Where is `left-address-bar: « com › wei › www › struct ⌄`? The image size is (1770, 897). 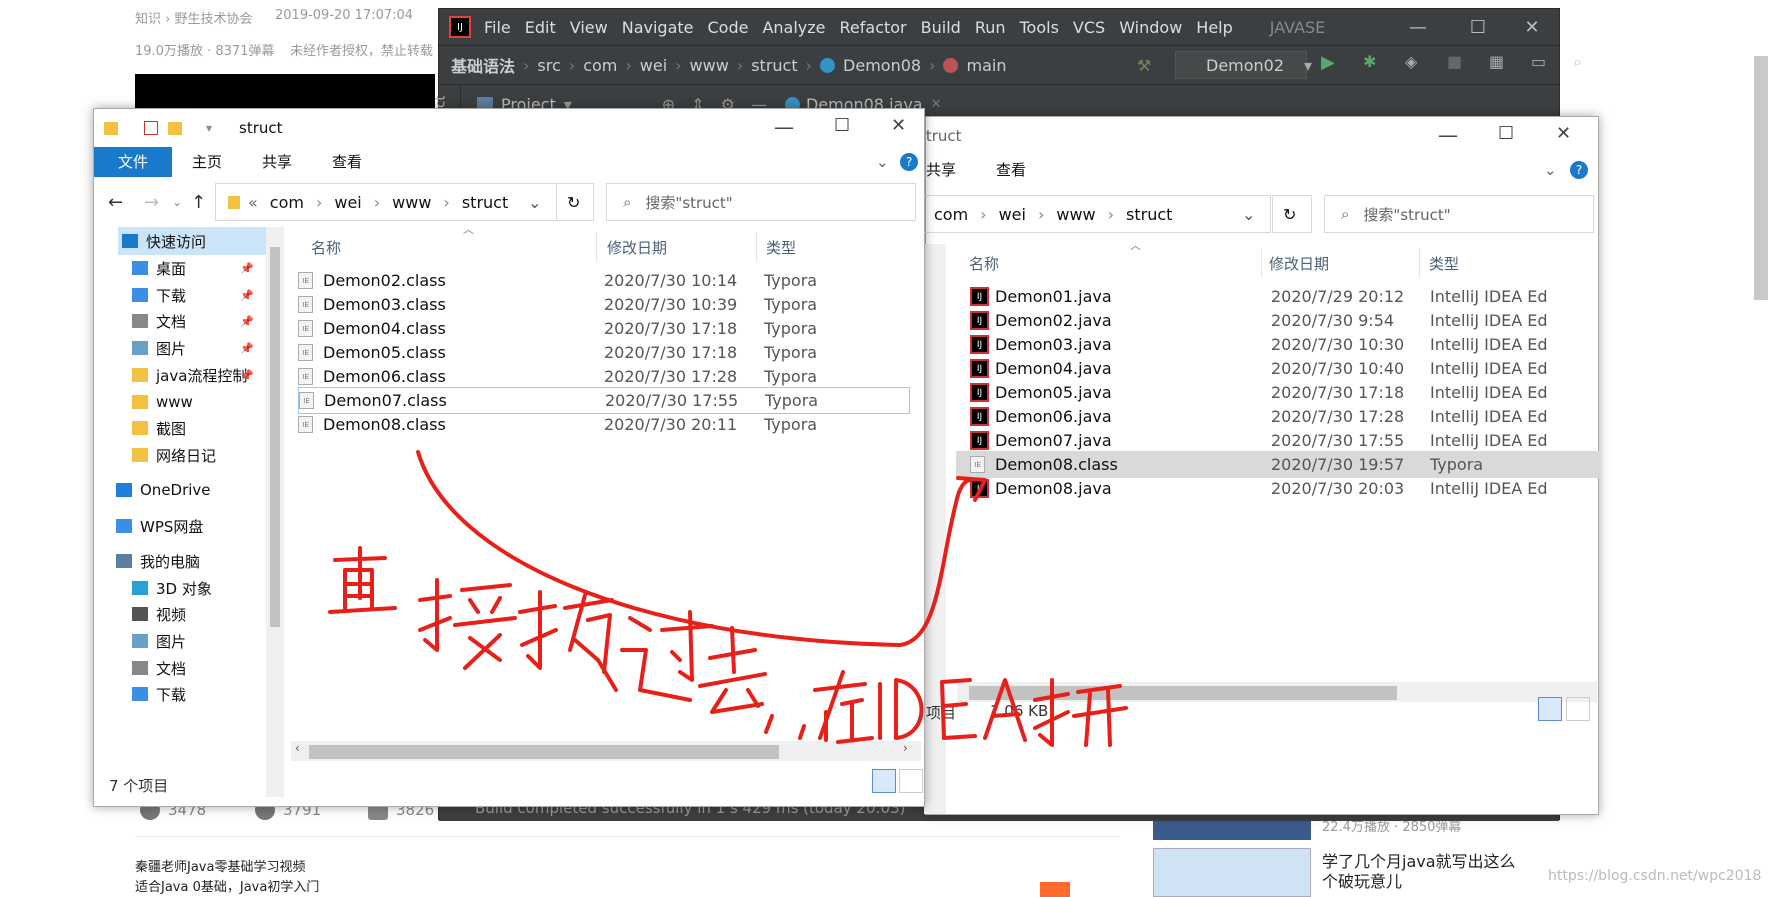
left-address-bar: « com › wei › www › struct ⌄ is located at coordinates (386, 202).